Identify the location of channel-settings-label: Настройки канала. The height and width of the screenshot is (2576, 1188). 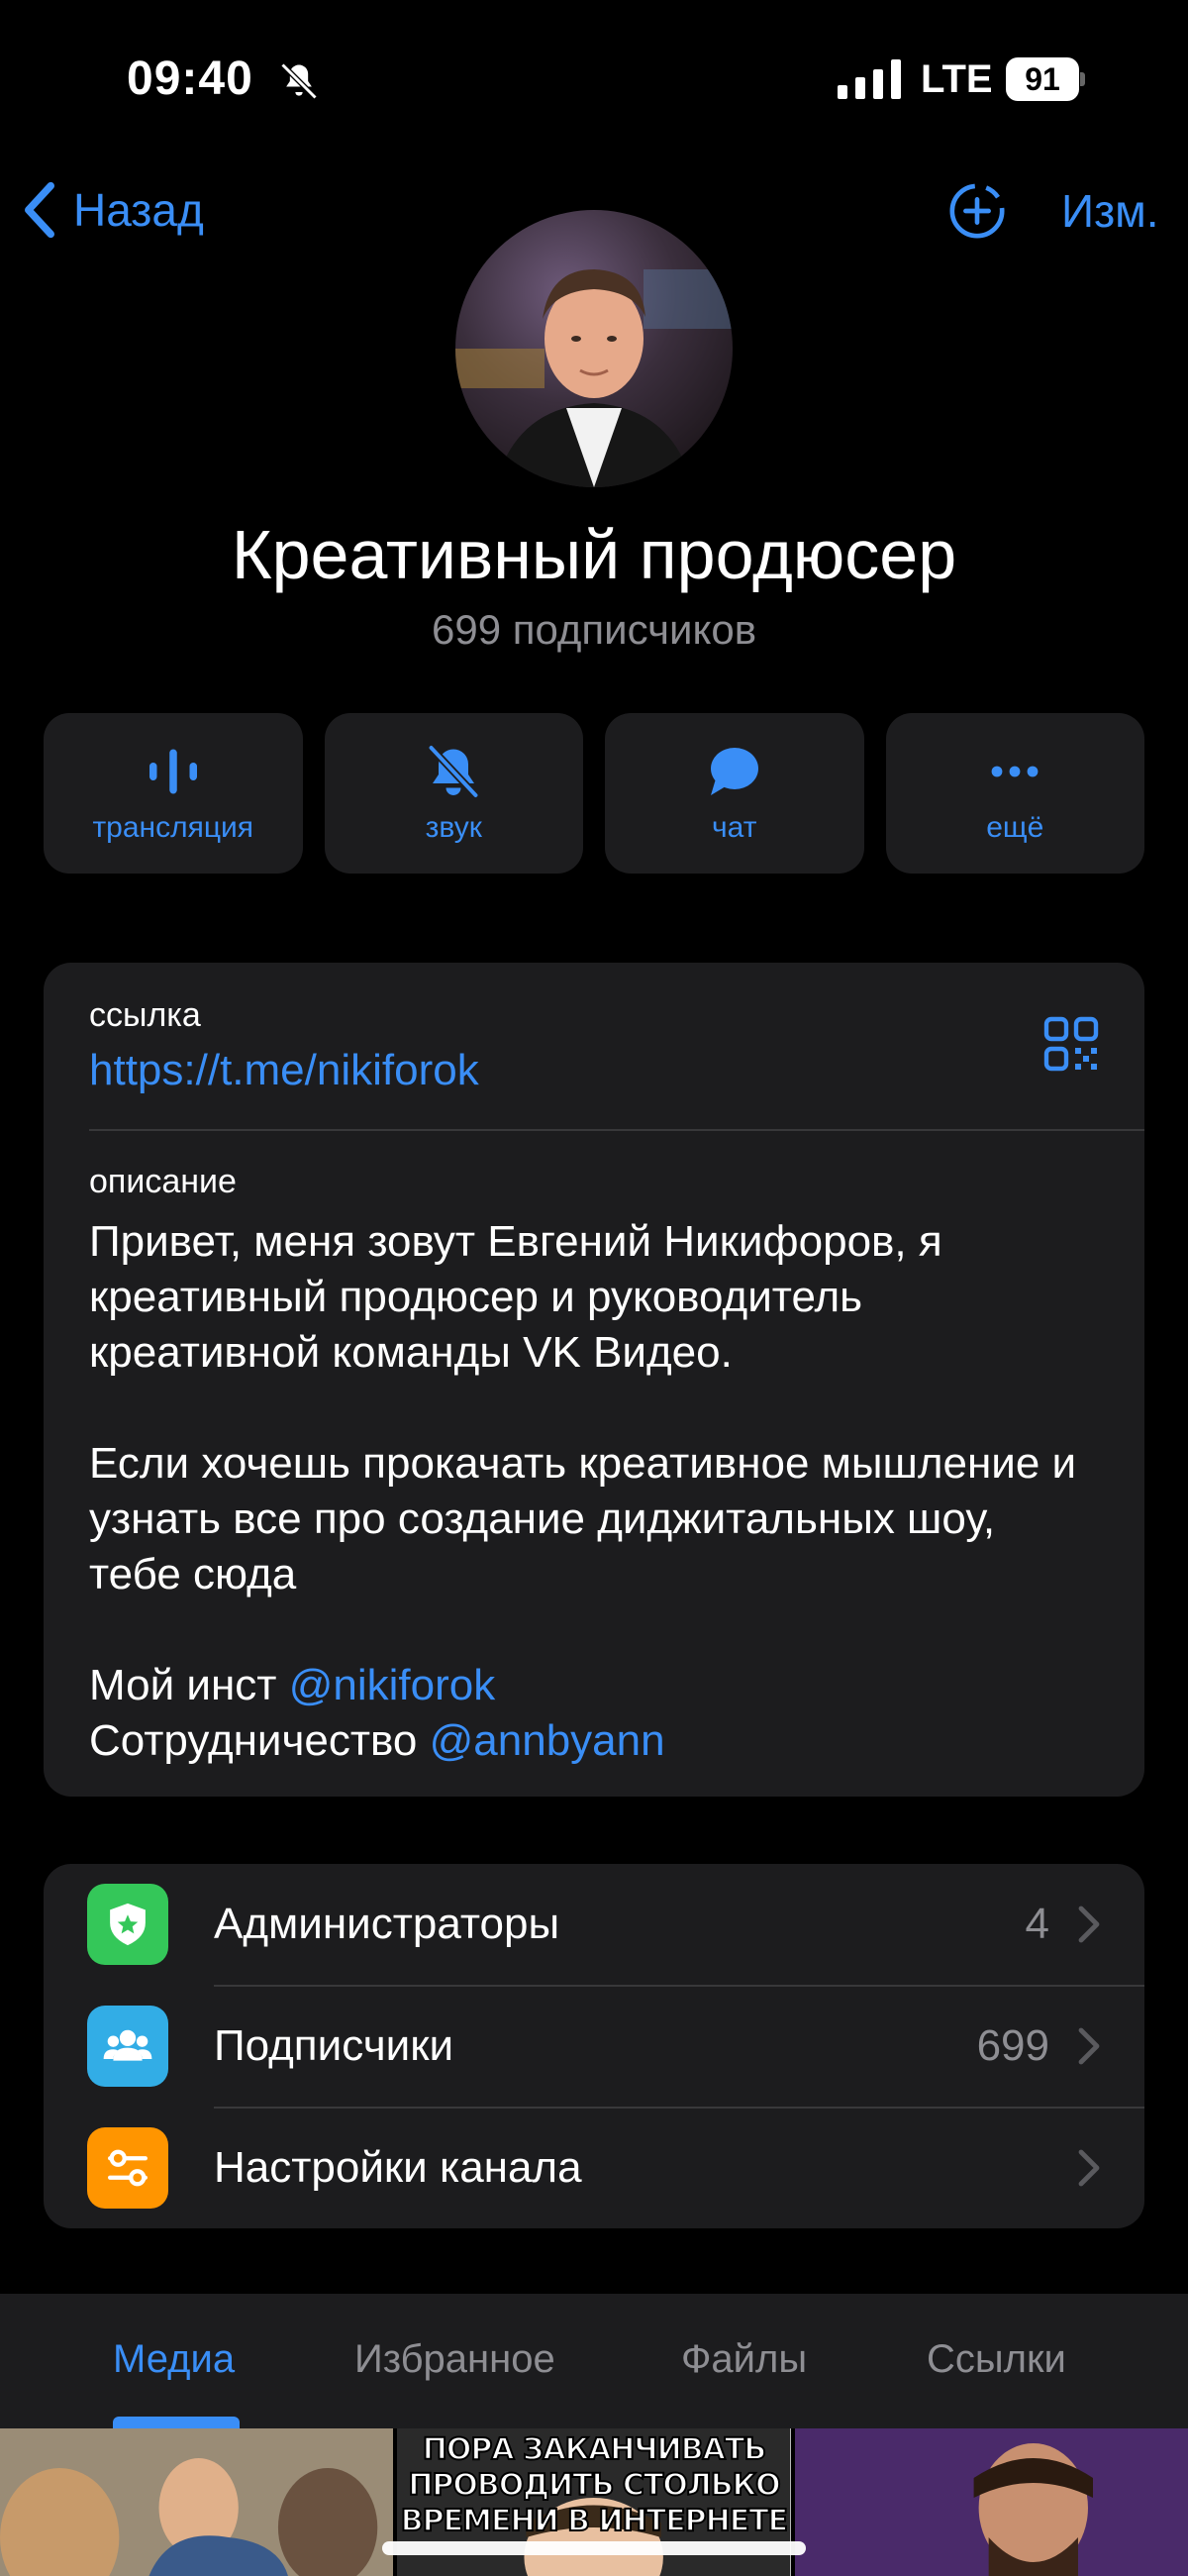
(398, 2167).